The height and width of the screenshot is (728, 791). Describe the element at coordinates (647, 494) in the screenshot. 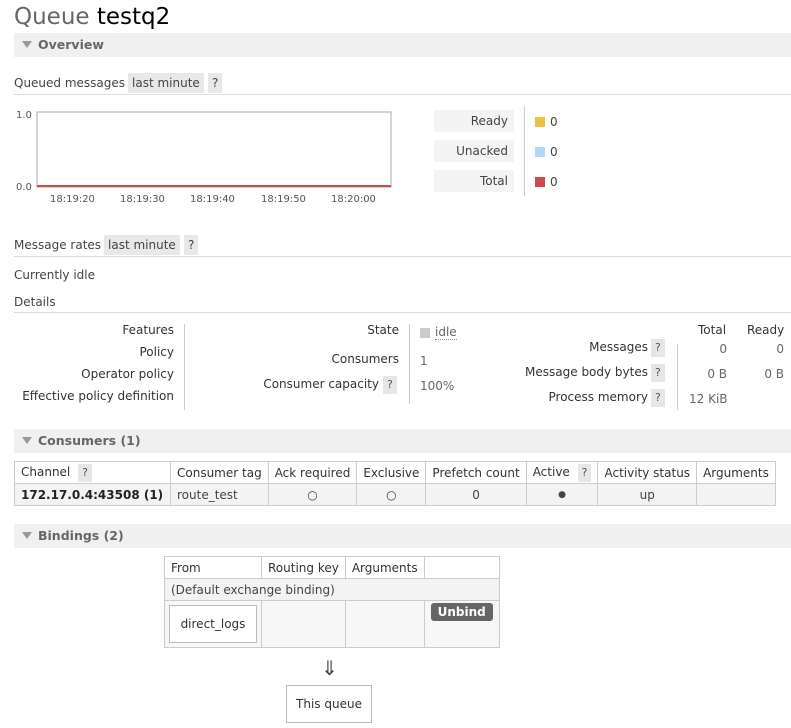

I see `activity-status-cell: up` at that location.